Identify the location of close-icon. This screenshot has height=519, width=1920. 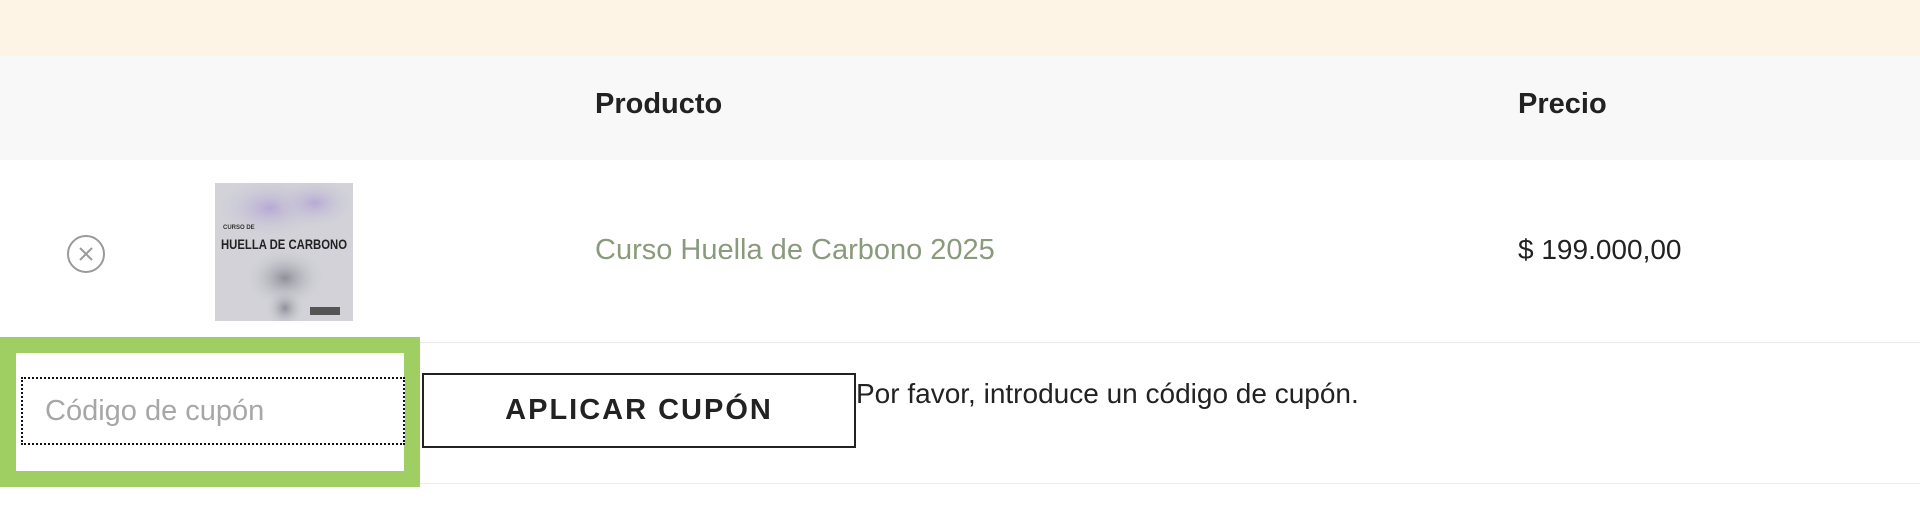
(86, 254).